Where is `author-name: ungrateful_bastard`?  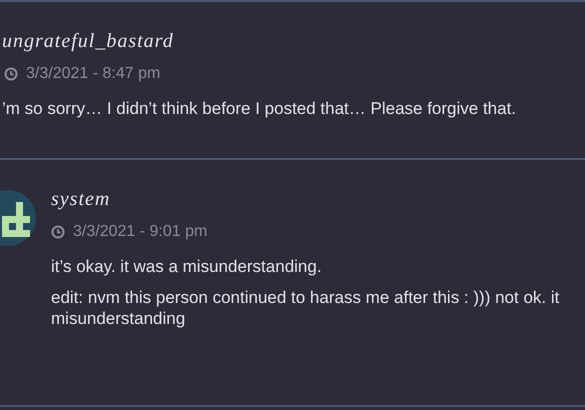 author-name: ungrateful_bastard is located at coordinates (88, 41).